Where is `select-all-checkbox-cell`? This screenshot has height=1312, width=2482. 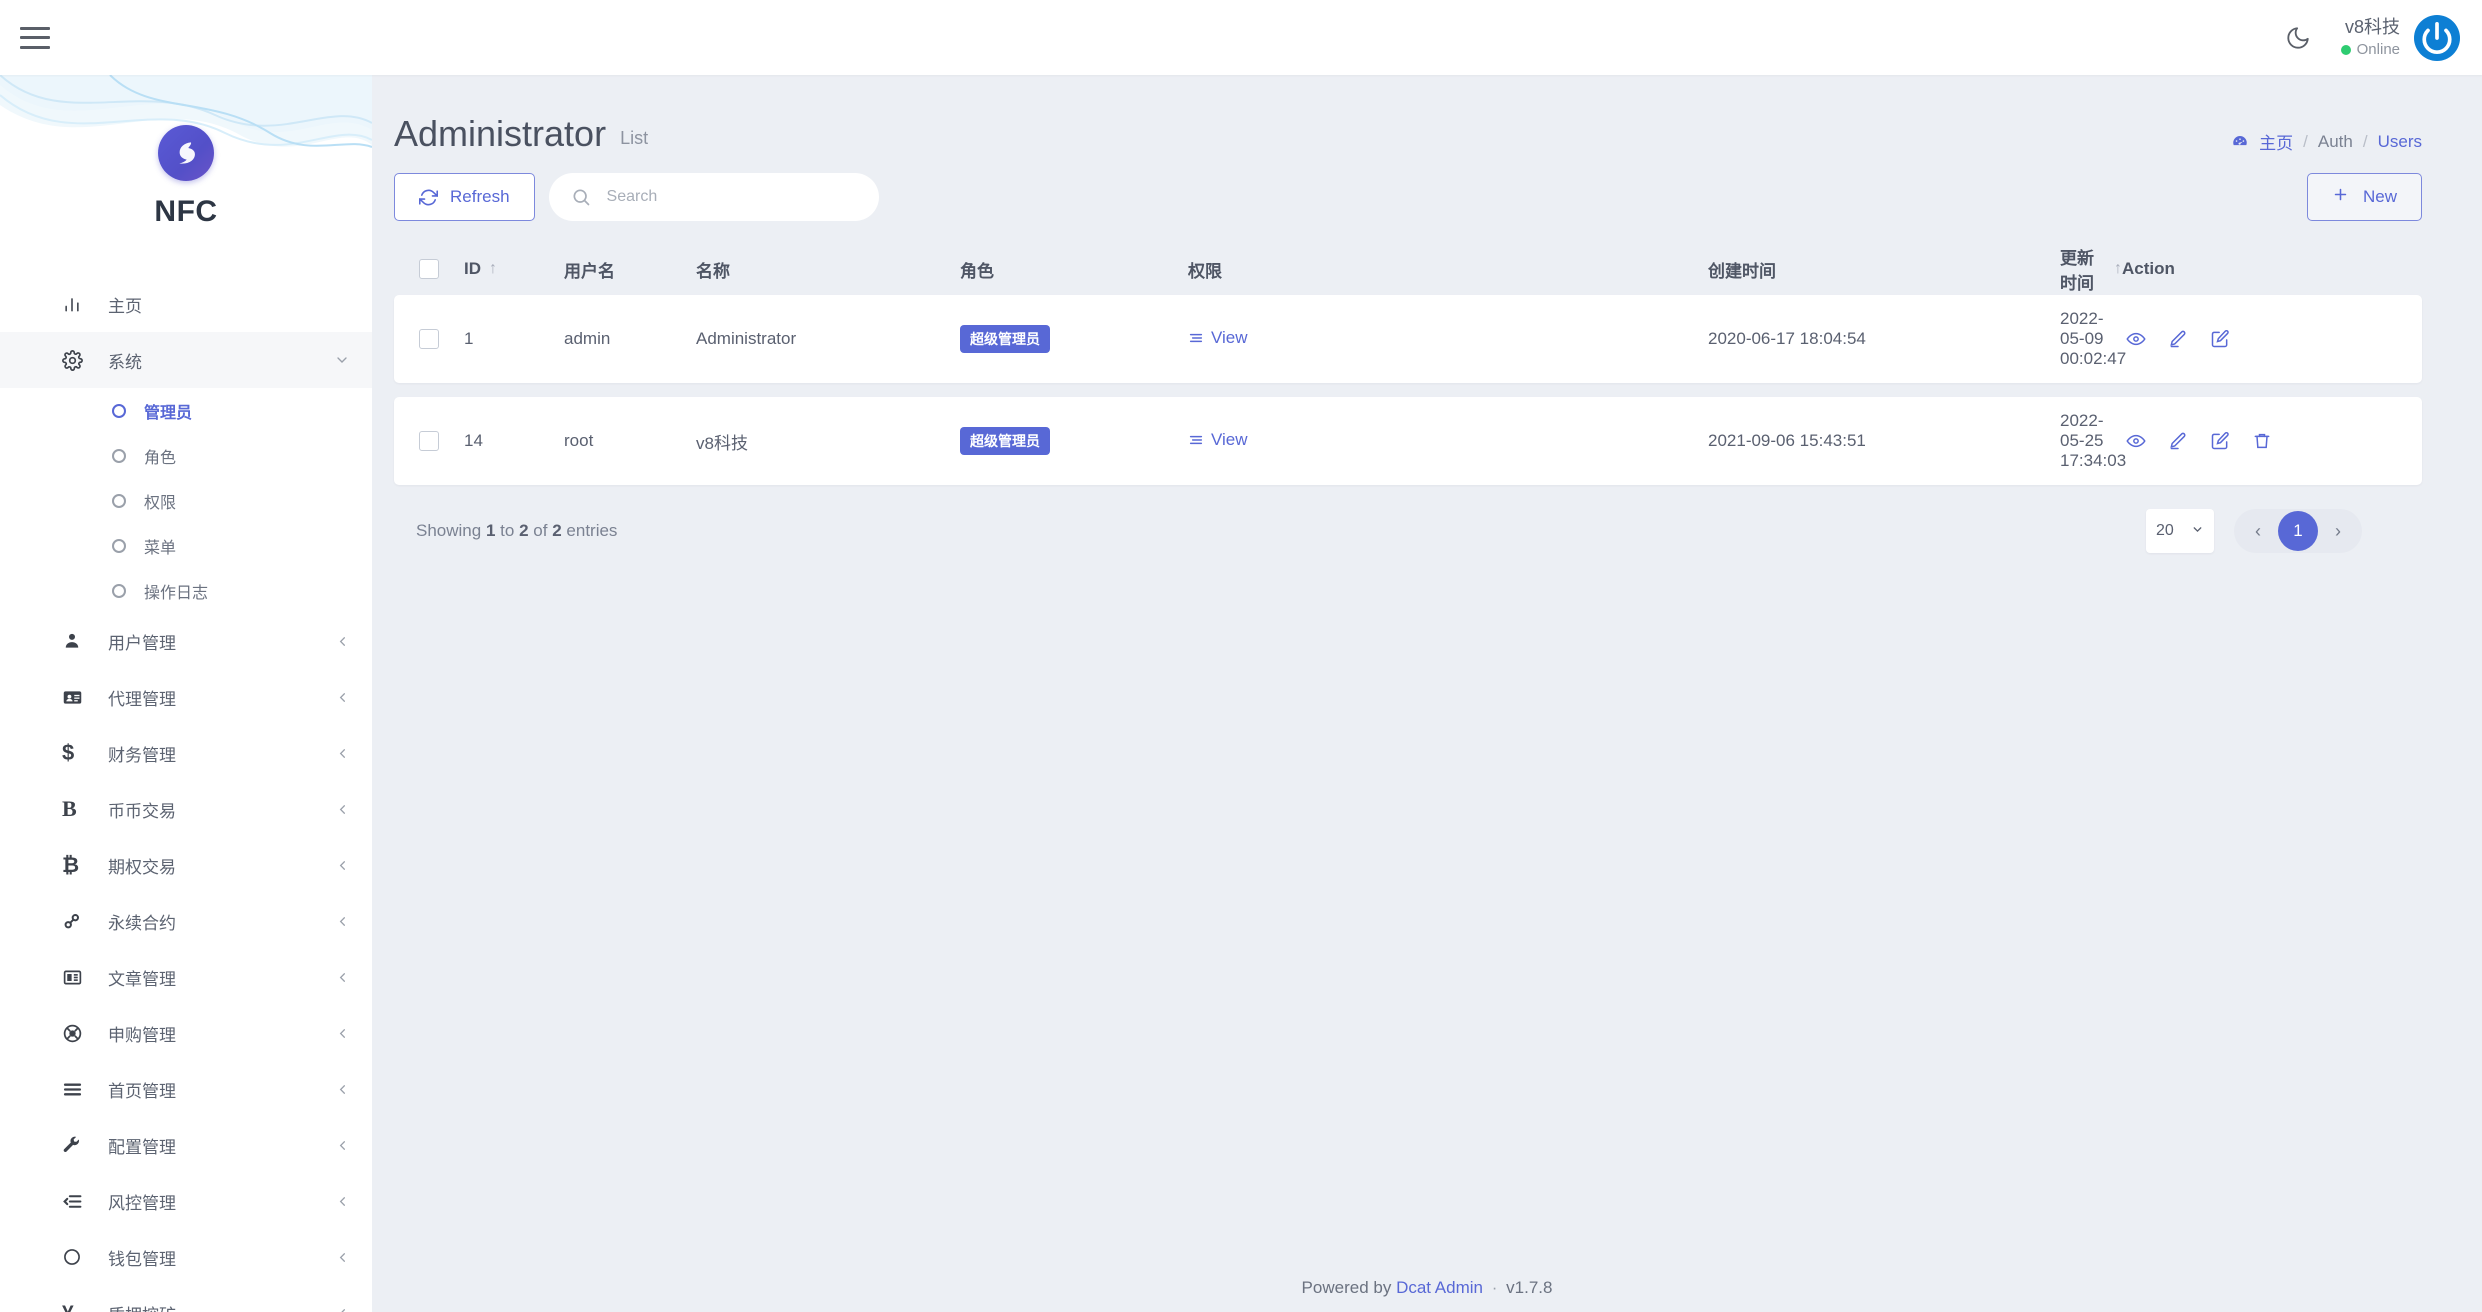 select-all-checkbox-cell is located at coordinates (429, 269).